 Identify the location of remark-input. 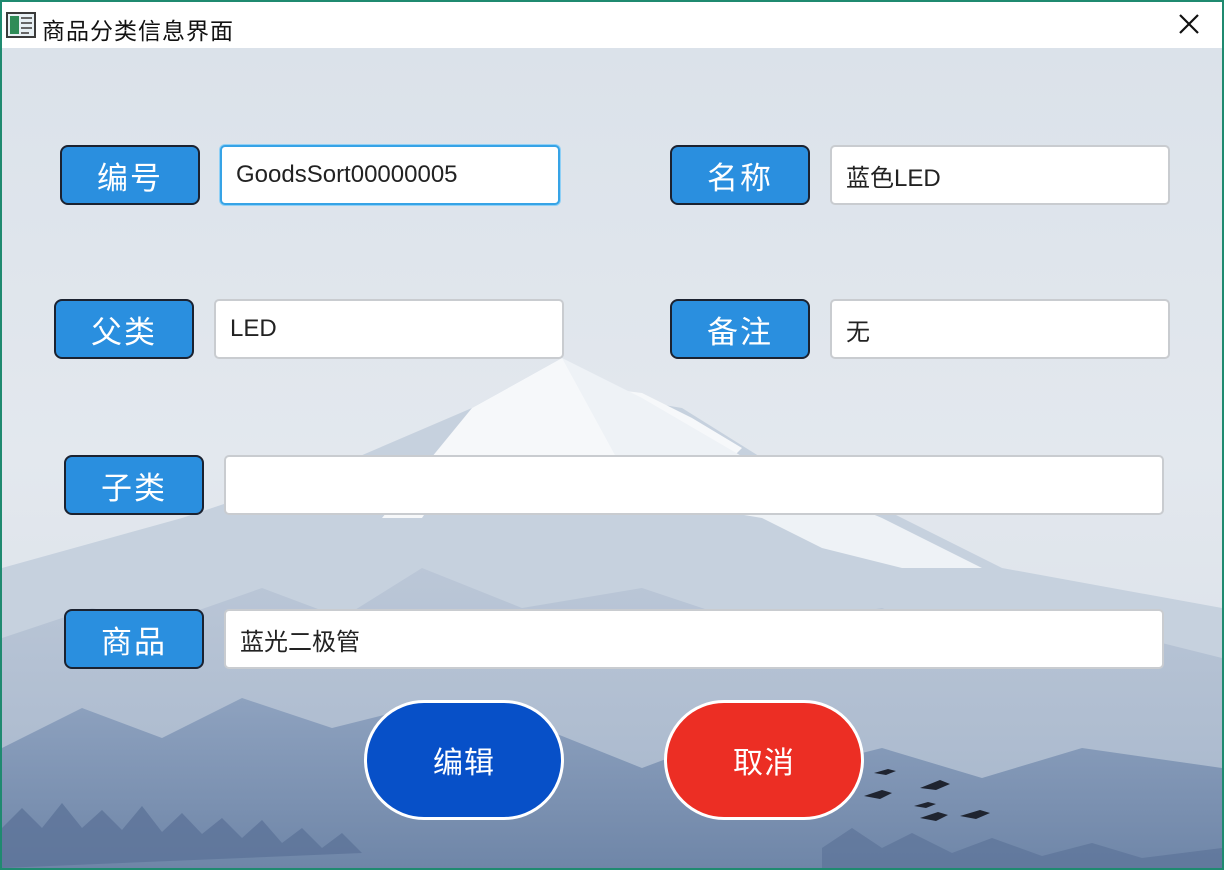
(1000, 329).